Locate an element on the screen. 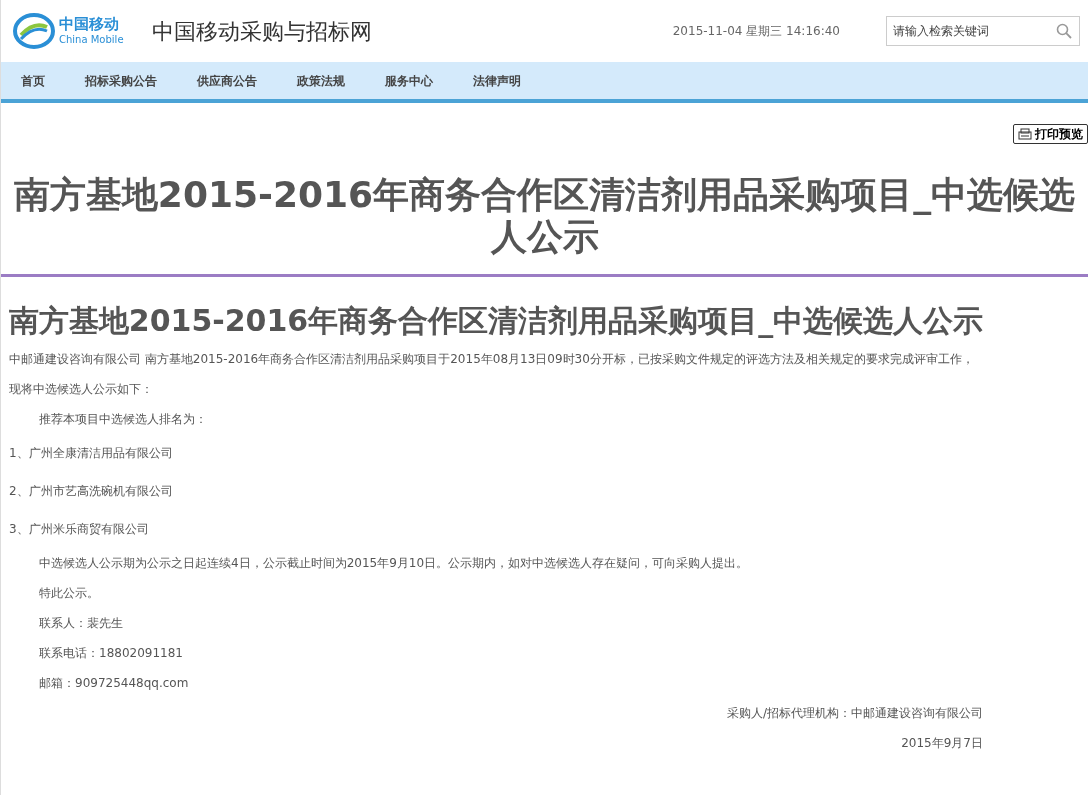 The width and height of the screenshot is (1088, 795). article-title: 南方基地2015-2016年商务合作区清洁剂用品采购项目_中选候选人公示 is located at coordinates (496, 321).